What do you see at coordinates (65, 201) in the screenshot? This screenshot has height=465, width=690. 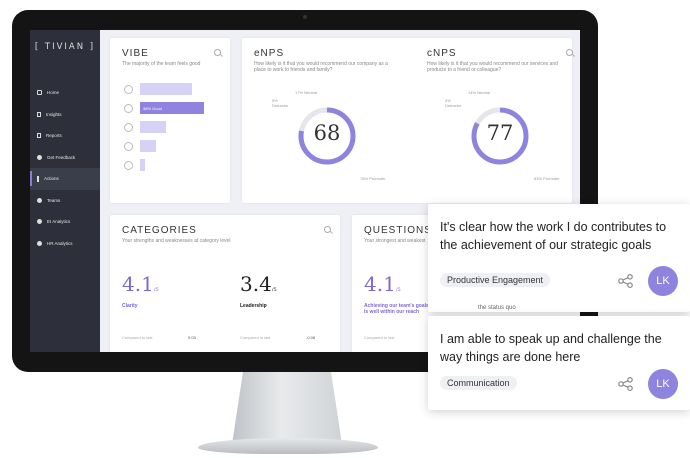 I see `sidebar-item-teams: Teams` at bounding box center [65, 201].